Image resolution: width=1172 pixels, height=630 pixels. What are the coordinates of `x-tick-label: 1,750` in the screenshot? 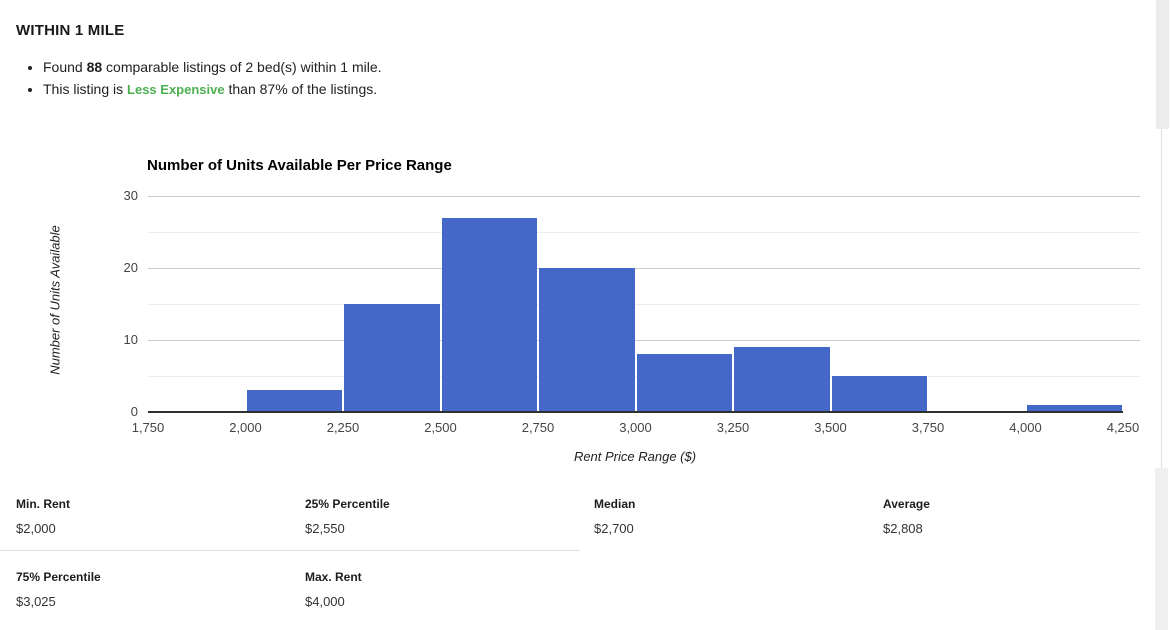 It's located at (148, 427).